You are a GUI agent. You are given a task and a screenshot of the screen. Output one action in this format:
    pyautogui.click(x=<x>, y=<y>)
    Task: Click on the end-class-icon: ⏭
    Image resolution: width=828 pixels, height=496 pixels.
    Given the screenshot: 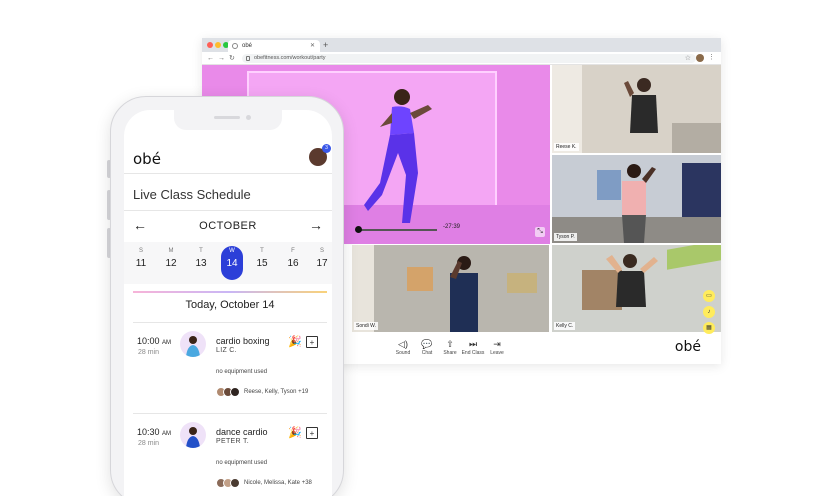 What is the action you would take?
    pyautogui.click(x=473, y=344)
    